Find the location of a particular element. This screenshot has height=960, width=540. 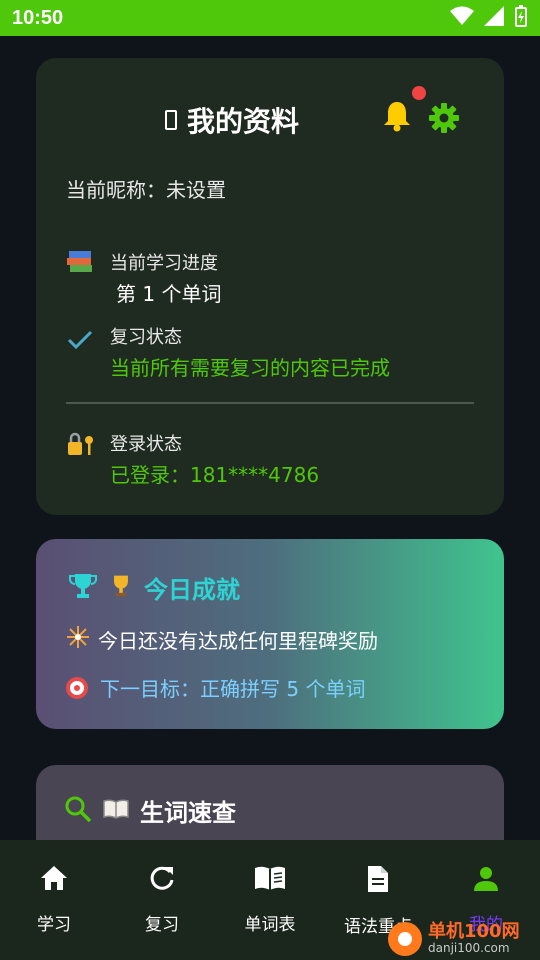

watermark-text: 单机100网 danji100.com is located at coordinates (474, 938).